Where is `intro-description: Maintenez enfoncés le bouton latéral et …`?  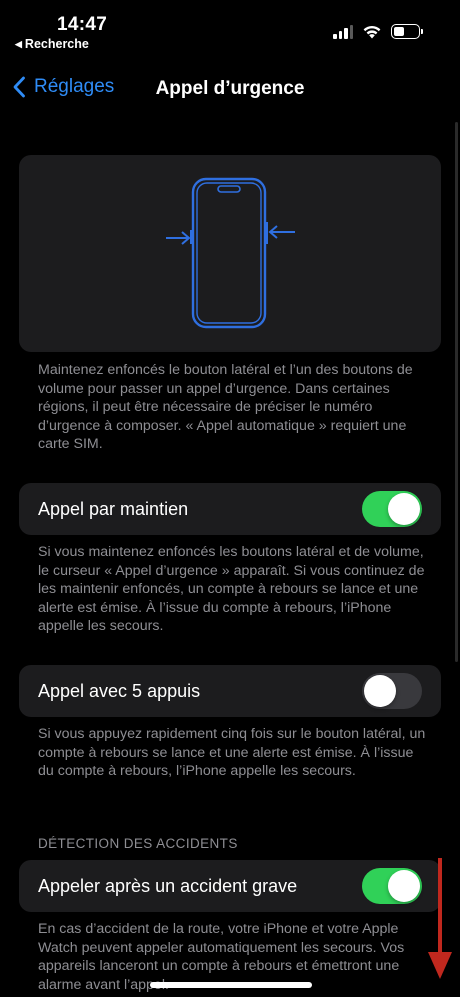 intro-description: Maintenez enfoncés le bouton latéral et … is located at coordinates (225, 407).